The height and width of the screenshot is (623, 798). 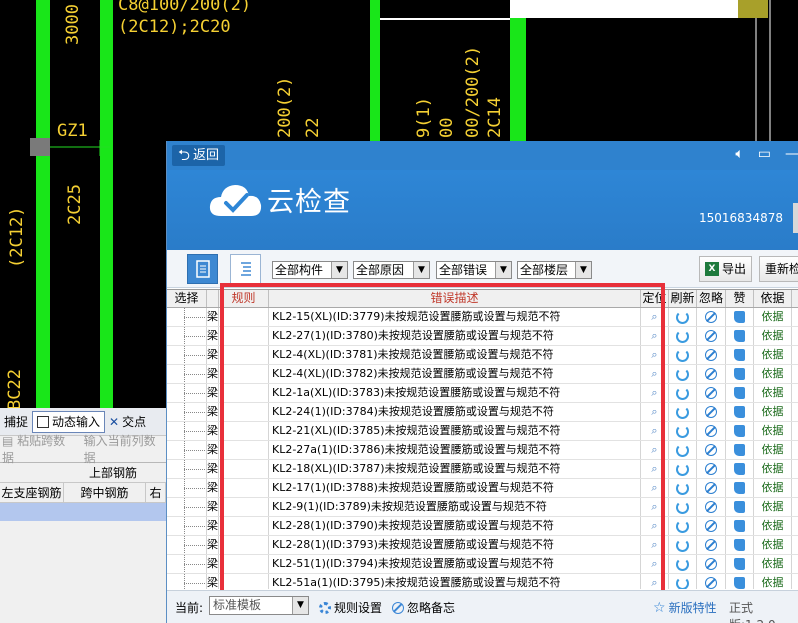 What do you see at coordinates (455, 317) in the screenshot?
I see `row-desc: KL2-15(XL)(ID:3779)未按规范设置腰筋或设置与规范不符` at bounding box center [455, 317].